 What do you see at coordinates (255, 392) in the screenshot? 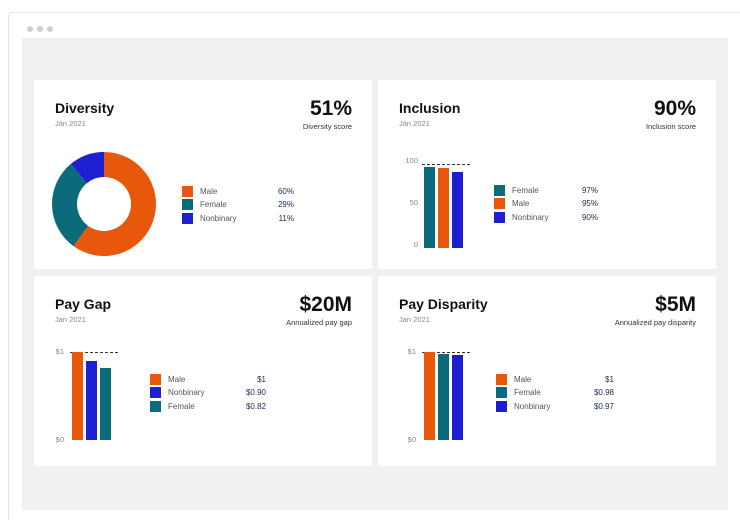
I see `legend-value: $0.90` at bounding box center [255, 392].